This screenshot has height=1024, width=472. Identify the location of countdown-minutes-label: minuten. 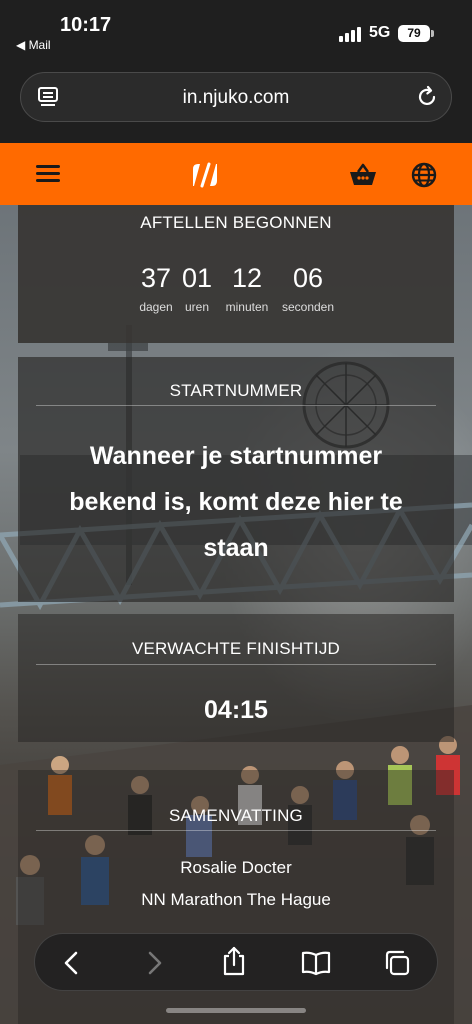
(247, 307).